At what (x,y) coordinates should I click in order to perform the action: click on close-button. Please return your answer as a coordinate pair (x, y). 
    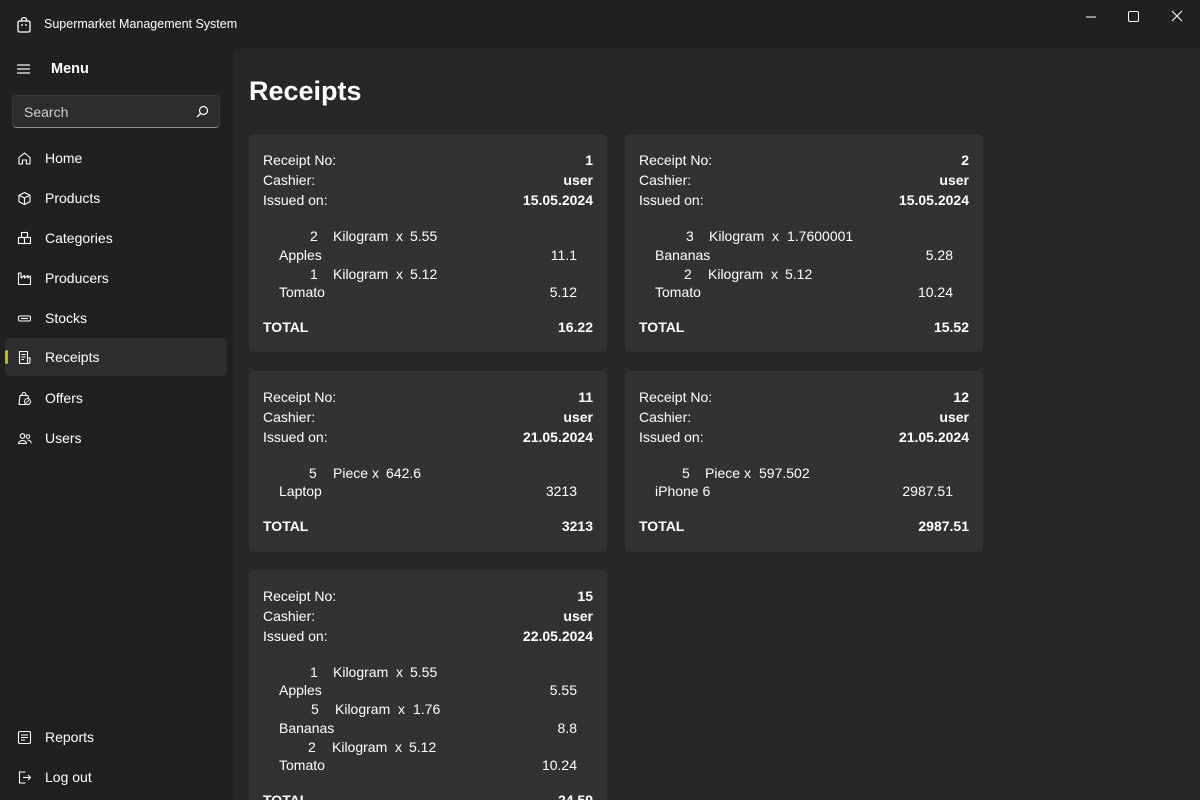
    Looking at the image, I should click on (1177, 16).